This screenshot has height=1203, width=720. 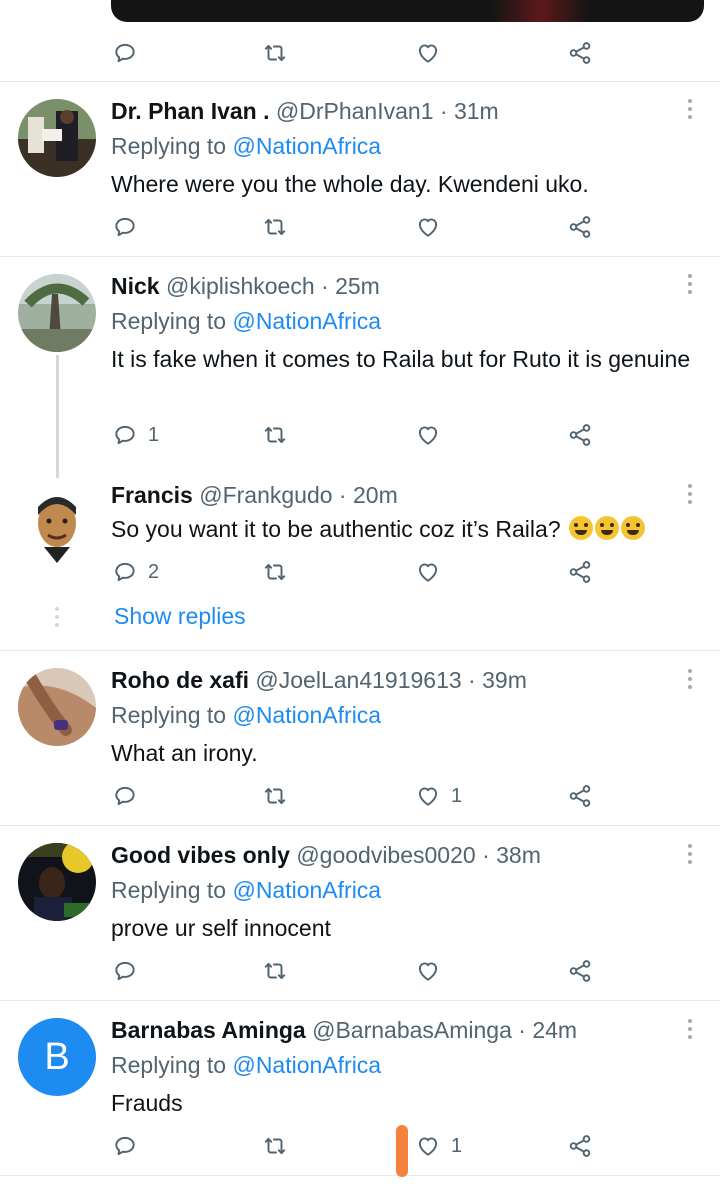 I want to click on annotation-marker, so click(x=402, y=1151).